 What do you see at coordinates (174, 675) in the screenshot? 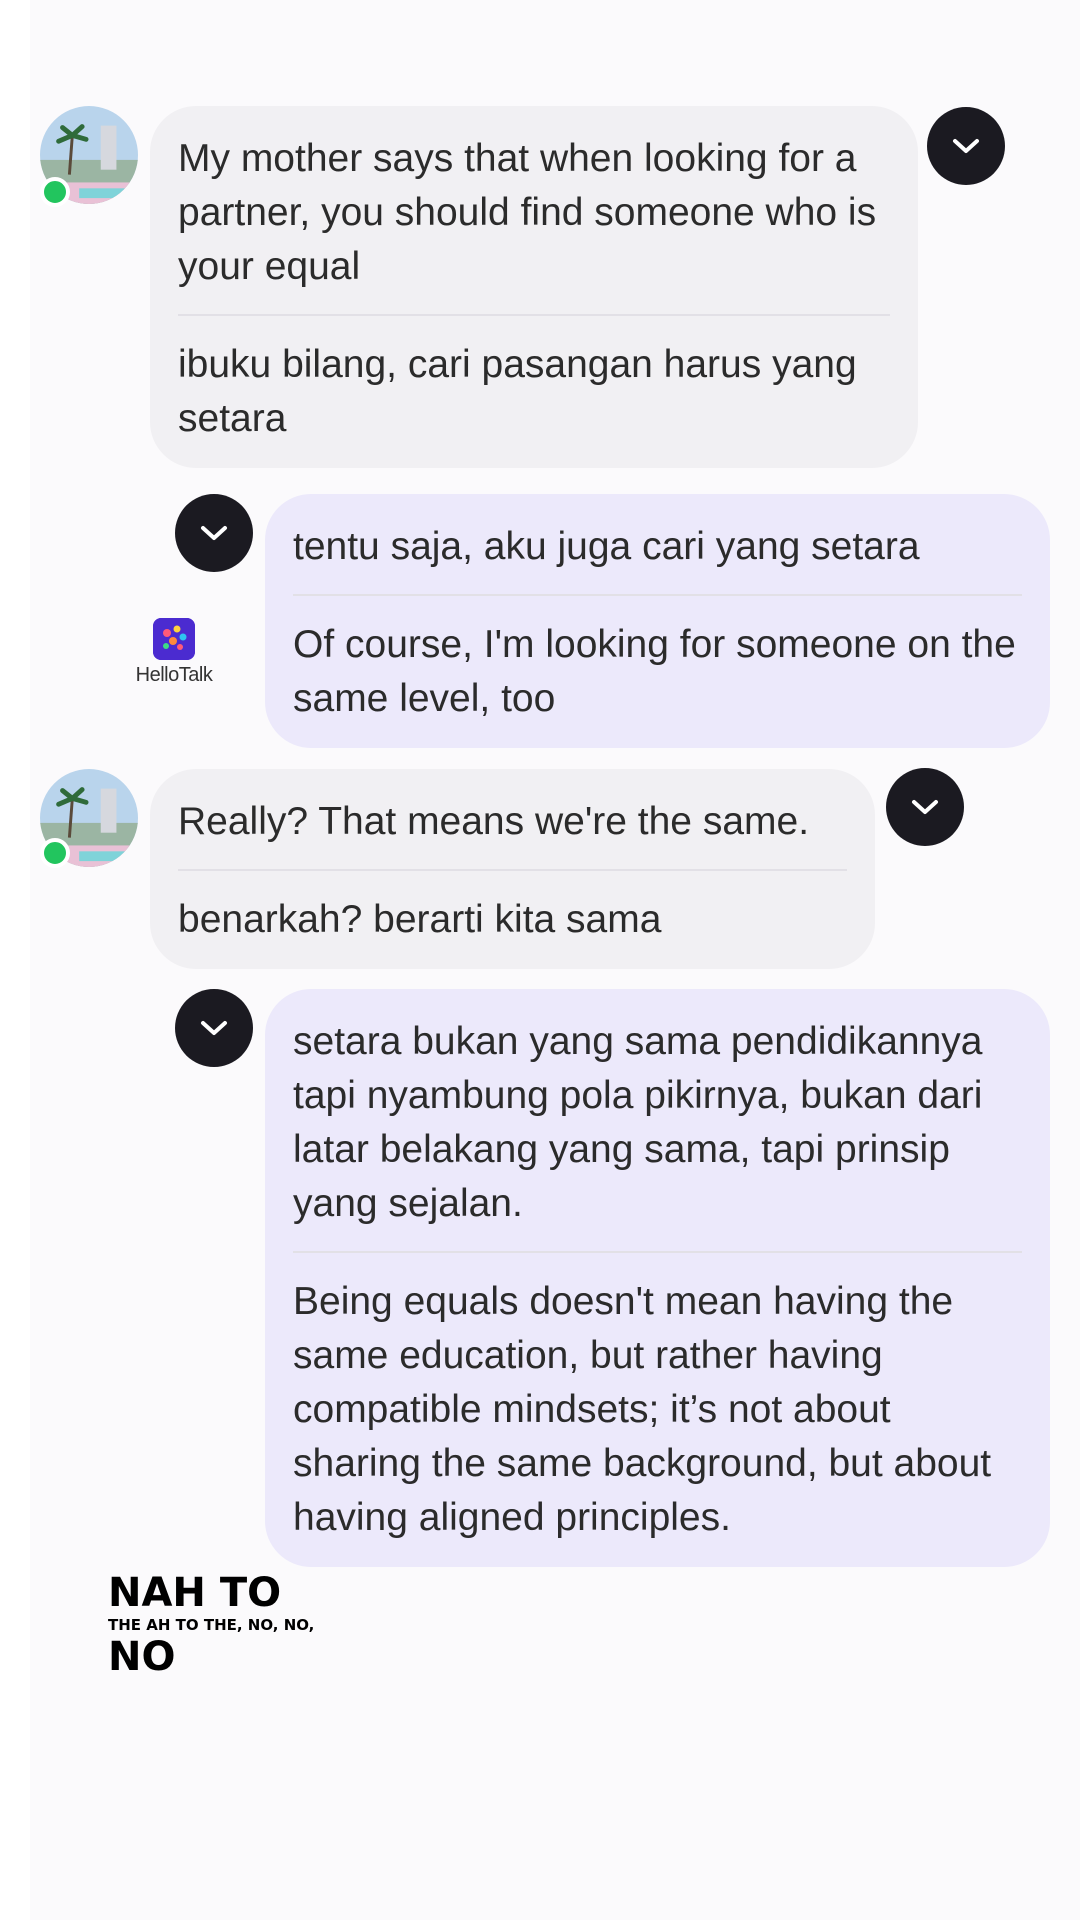
I see `watermark-label: HelloTalk` at bounding box center [174, 675].